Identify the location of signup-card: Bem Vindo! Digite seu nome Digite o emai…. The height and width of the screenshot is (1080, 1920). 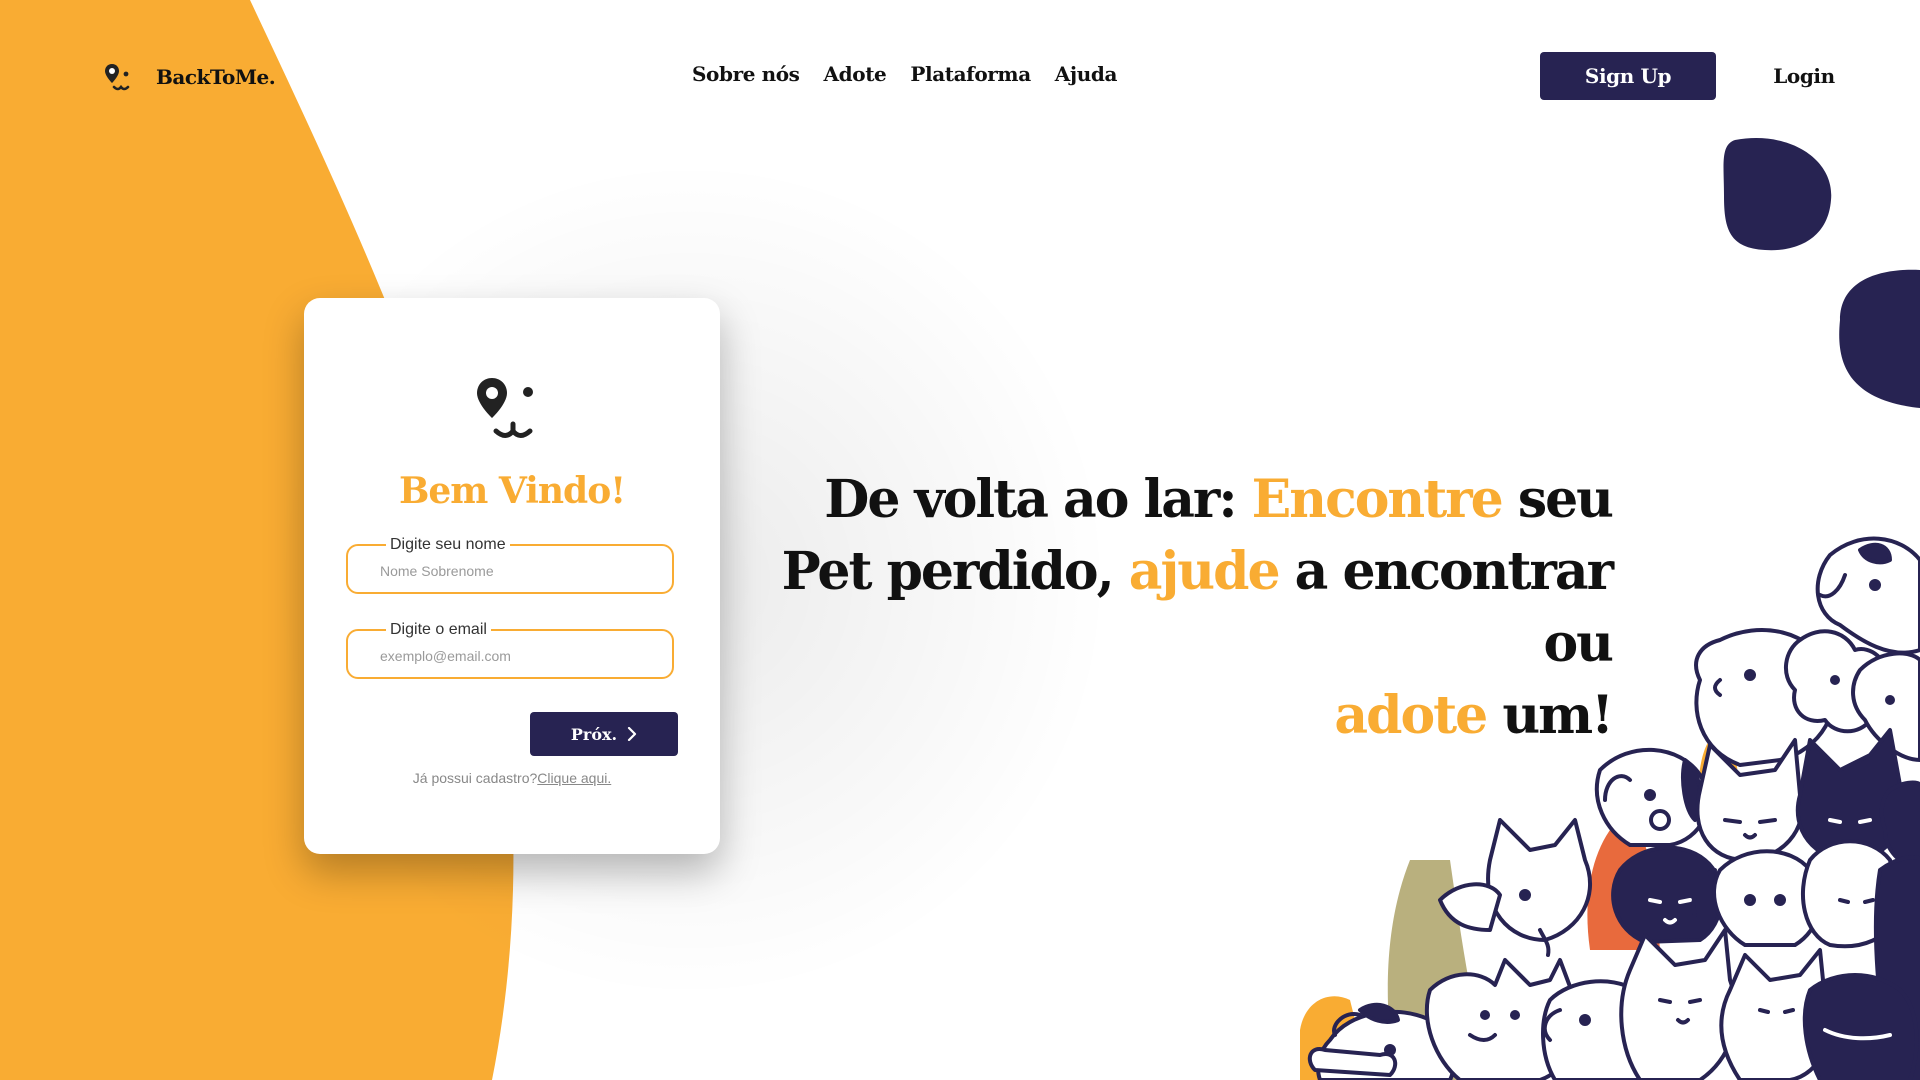
(512, 576).